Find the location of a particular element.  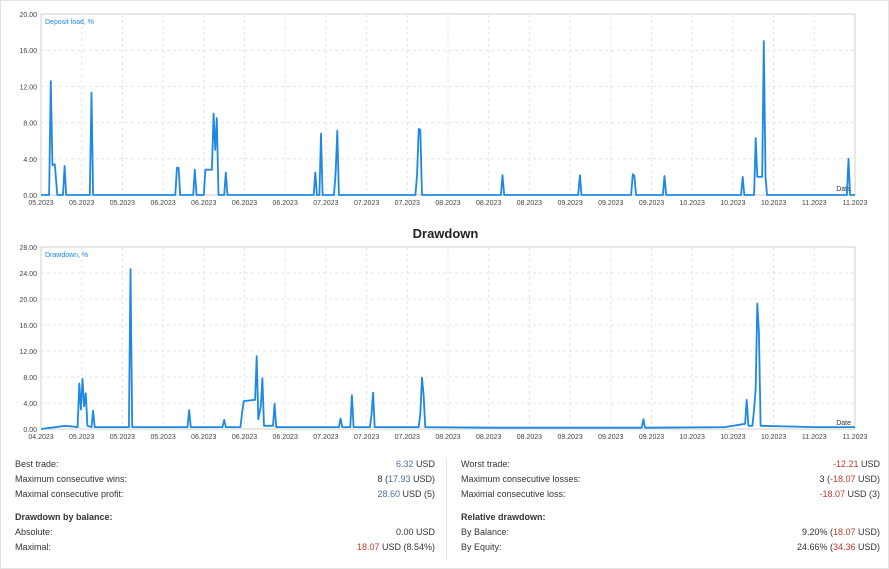

worst-trade-value: -12.21 USD is located at coordinates (856, 464).